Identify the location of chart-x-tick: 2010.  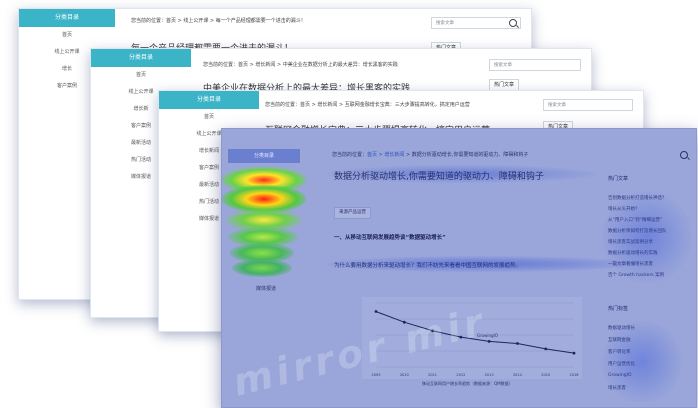
(404, 375).